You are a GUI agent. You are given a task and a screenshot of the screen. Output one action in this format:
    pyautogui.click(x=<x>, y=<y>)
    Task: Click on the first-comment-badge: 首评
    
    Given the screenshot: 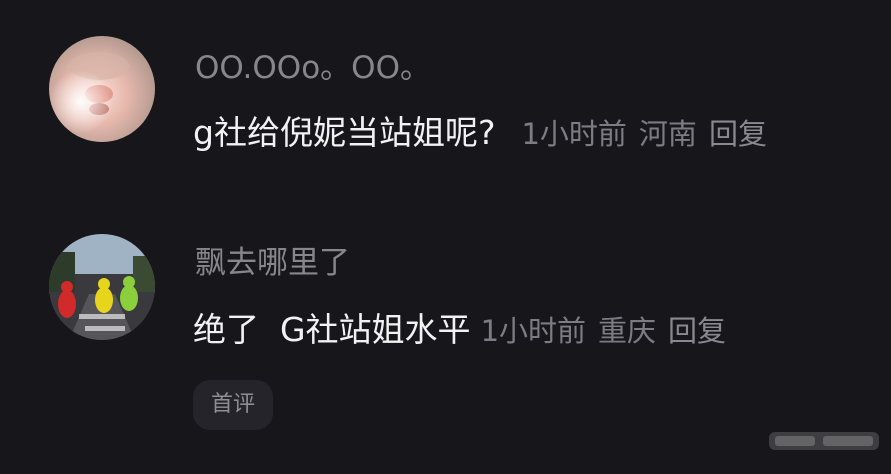 What is the action you would take?
    pyautogui.click(x=233, y=405)
    